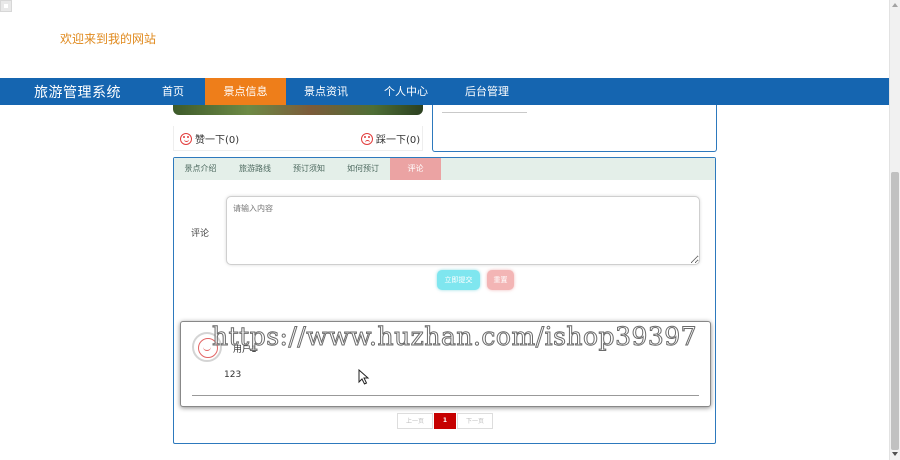 The height and width of the screenshot is (460, 900). I want to click on dislike-button: 踩一下(0), so click(390, 138).